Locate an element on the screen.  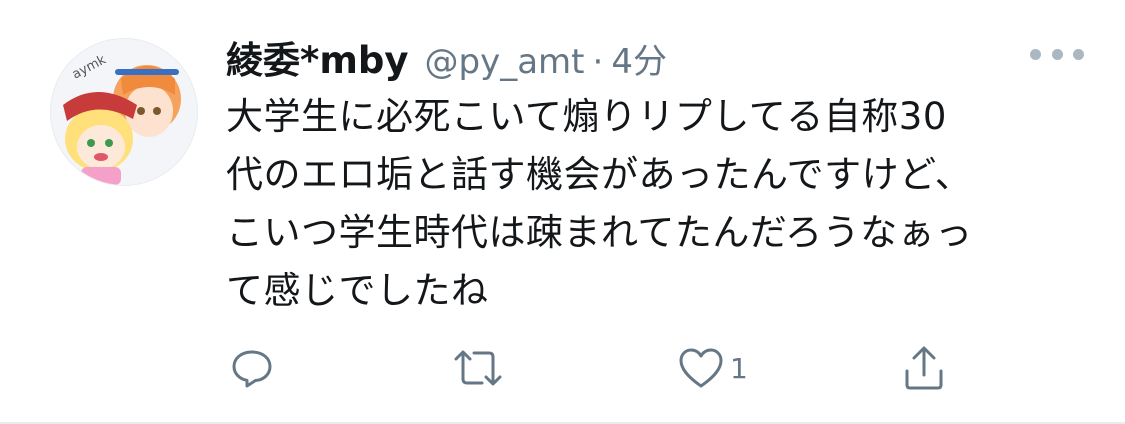
retweet-button is located at coordinates (478, 368).